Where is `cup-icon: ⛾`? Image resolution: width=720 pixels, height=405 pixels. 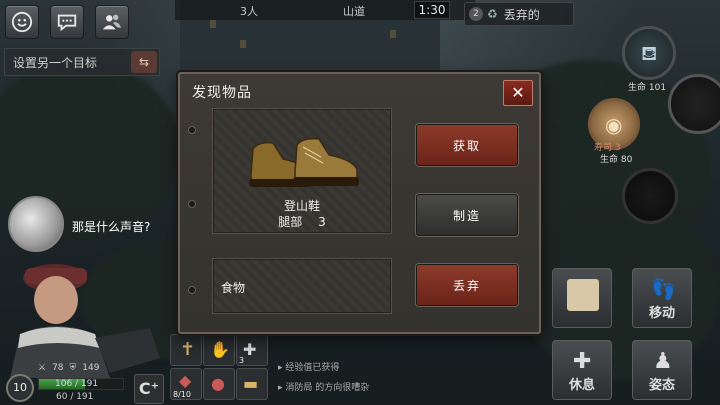
cup-icon: ⛾ is located at coordinates (649, 53).